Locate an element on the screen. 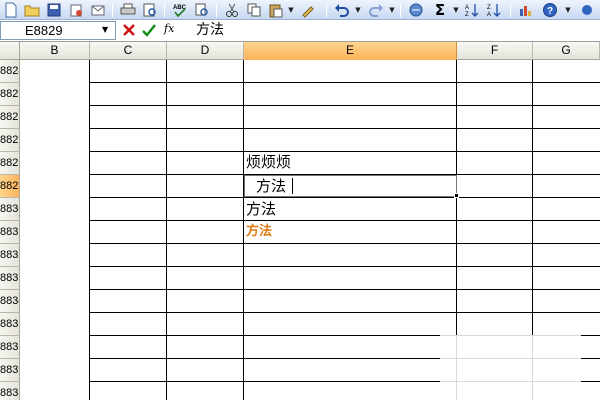  column-header-b: B is located at coordinates (55, 51).